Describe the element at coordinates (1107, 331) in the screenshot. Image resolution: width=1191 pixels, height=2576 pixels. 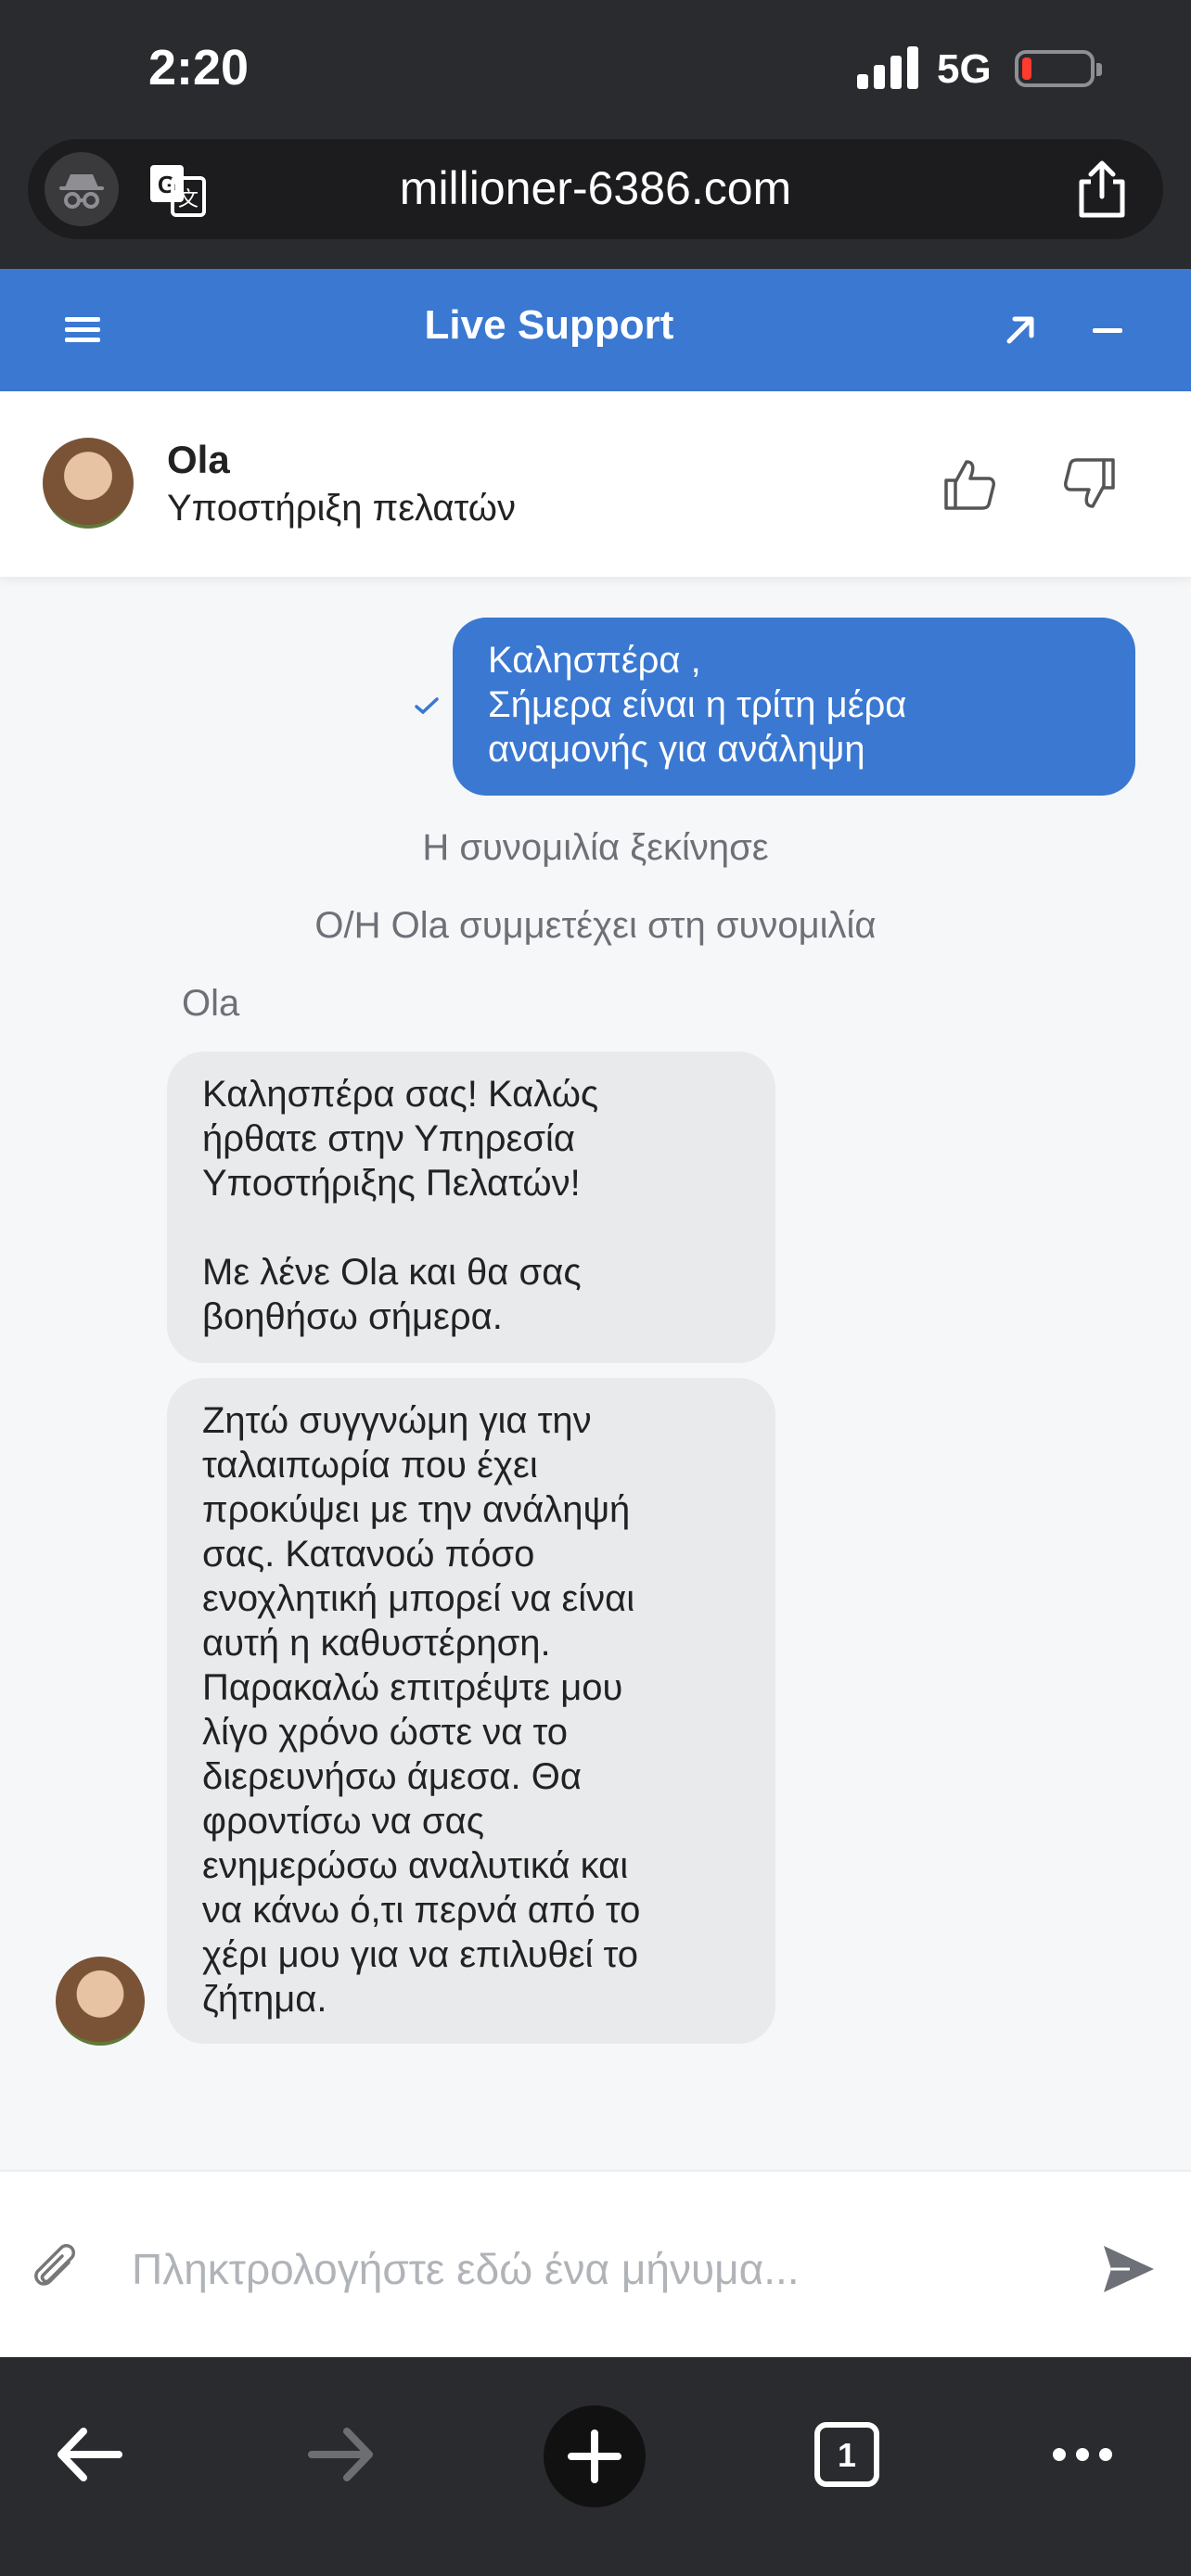
I see `minimize-icon` at that location.